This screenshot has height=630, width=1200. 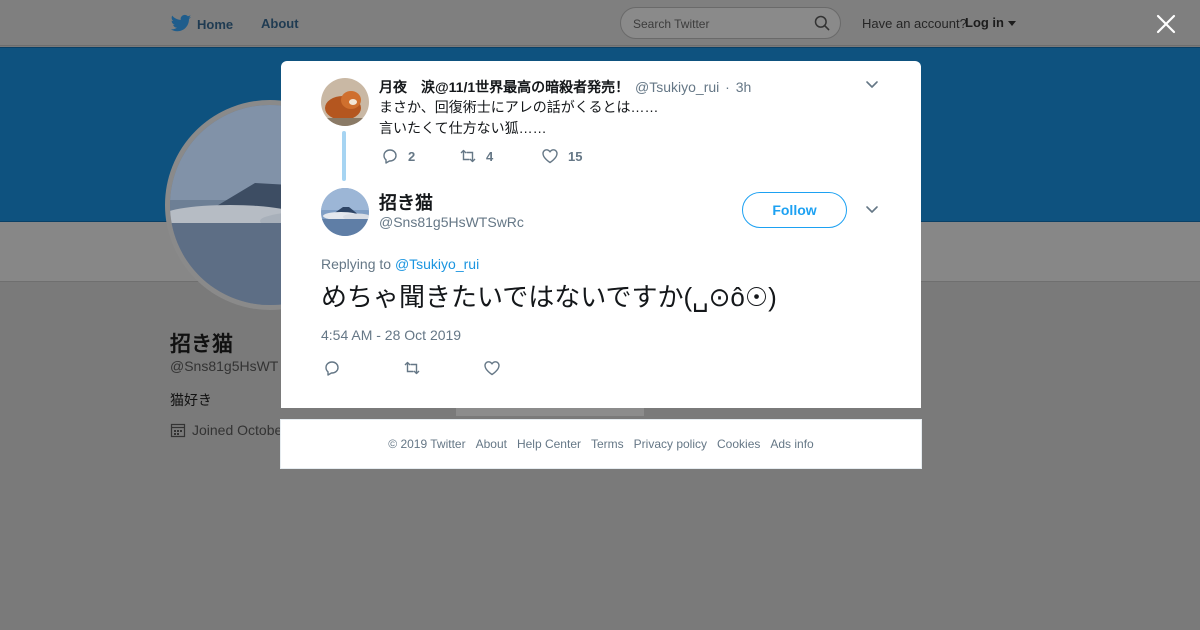 What do you see at coordinates (451, 222) in the screenshot?
I see `author-handle: @Sns81g5HsWTSwRc` at bounding box center [451, 222].